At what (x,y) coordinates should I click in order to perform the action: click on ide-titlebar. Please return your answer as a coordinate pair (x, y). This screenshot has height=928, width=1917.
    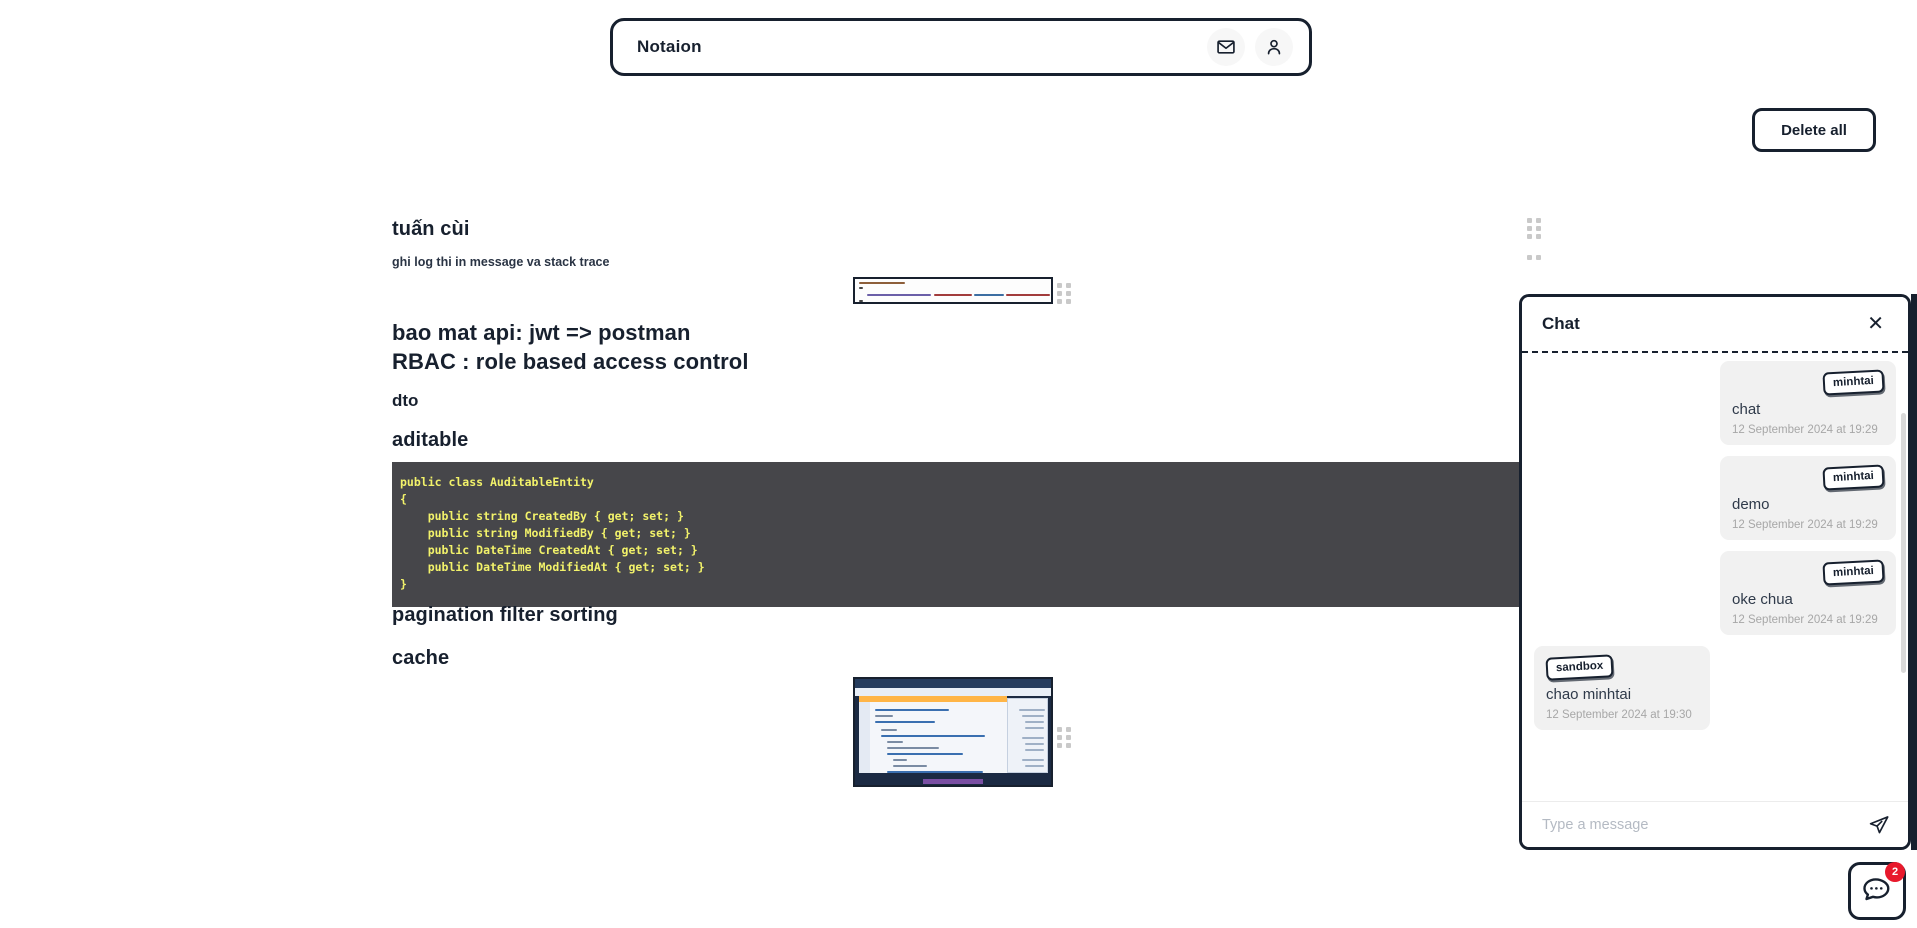
    Looking at the image, I should click on (953, 683).